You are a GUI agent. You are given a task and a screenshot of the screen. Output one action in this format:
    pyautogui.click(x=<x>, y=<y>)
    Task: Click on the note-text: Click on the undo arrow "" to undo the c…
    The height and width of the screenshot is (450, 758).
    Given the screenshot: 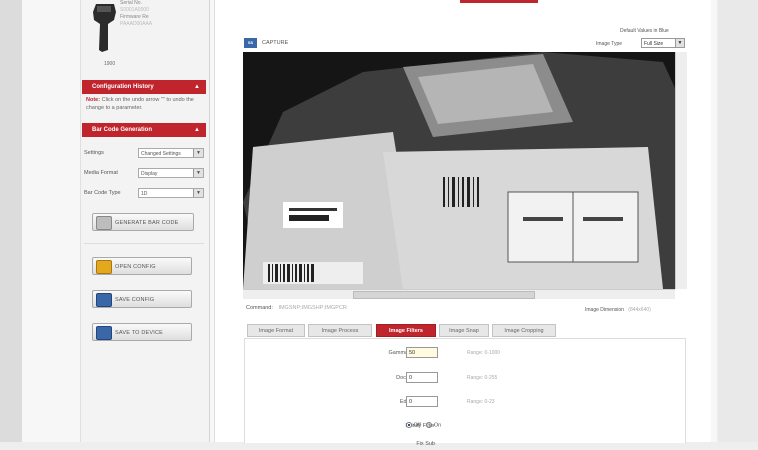 What is the action you would take?
    pyautogui.click(x=140, y=104)
    